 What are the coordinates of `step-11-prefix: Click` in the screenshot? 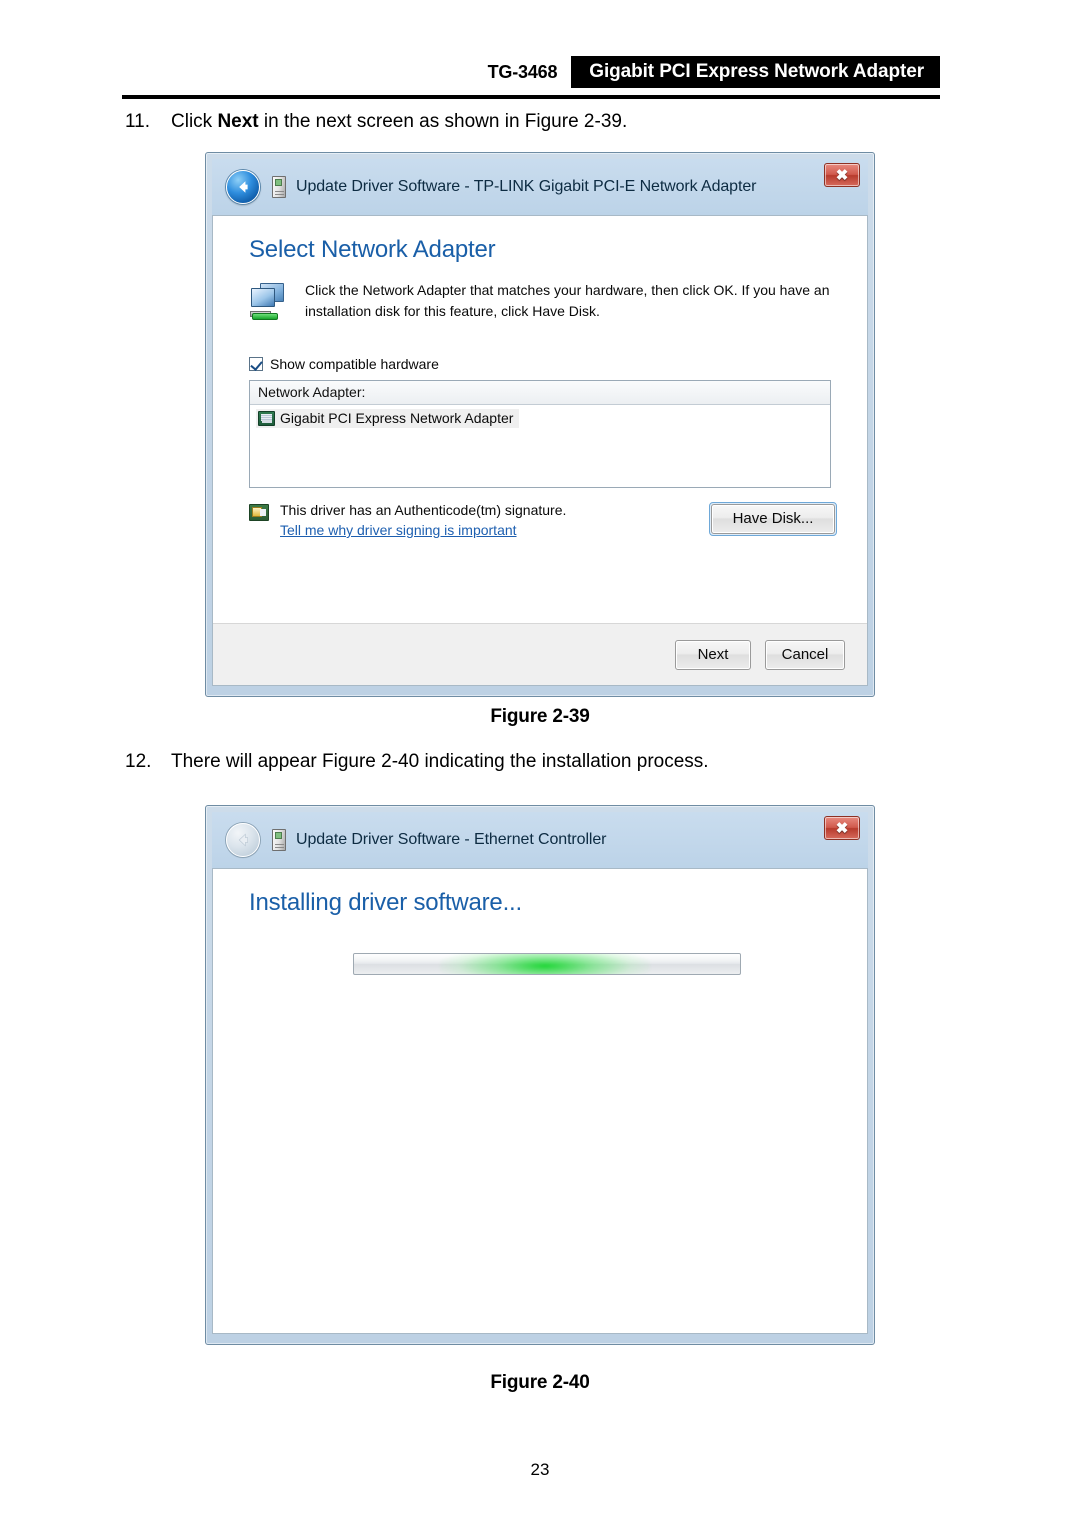 It's located at (194, 121).